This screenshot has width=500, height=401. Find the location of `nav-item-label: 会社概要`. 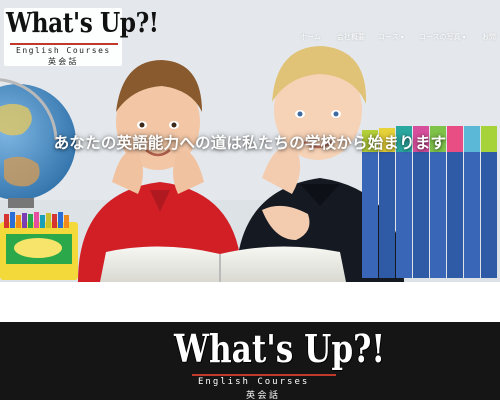

nav-item-label: 会社概要 is located at coordinates (351, 37).